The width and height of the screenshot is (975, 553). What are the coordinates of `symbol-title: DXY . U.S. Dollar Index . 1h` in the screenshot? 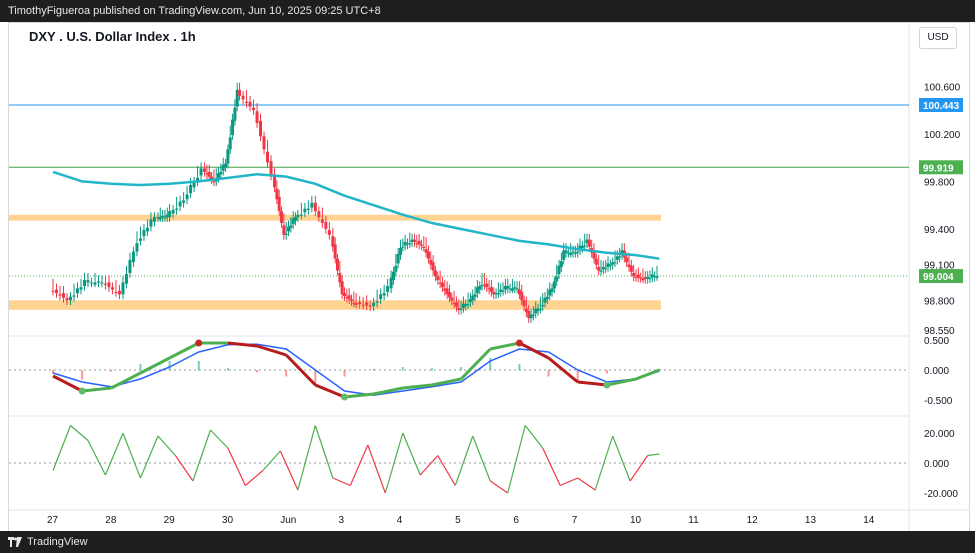 It's located at (112, 36).